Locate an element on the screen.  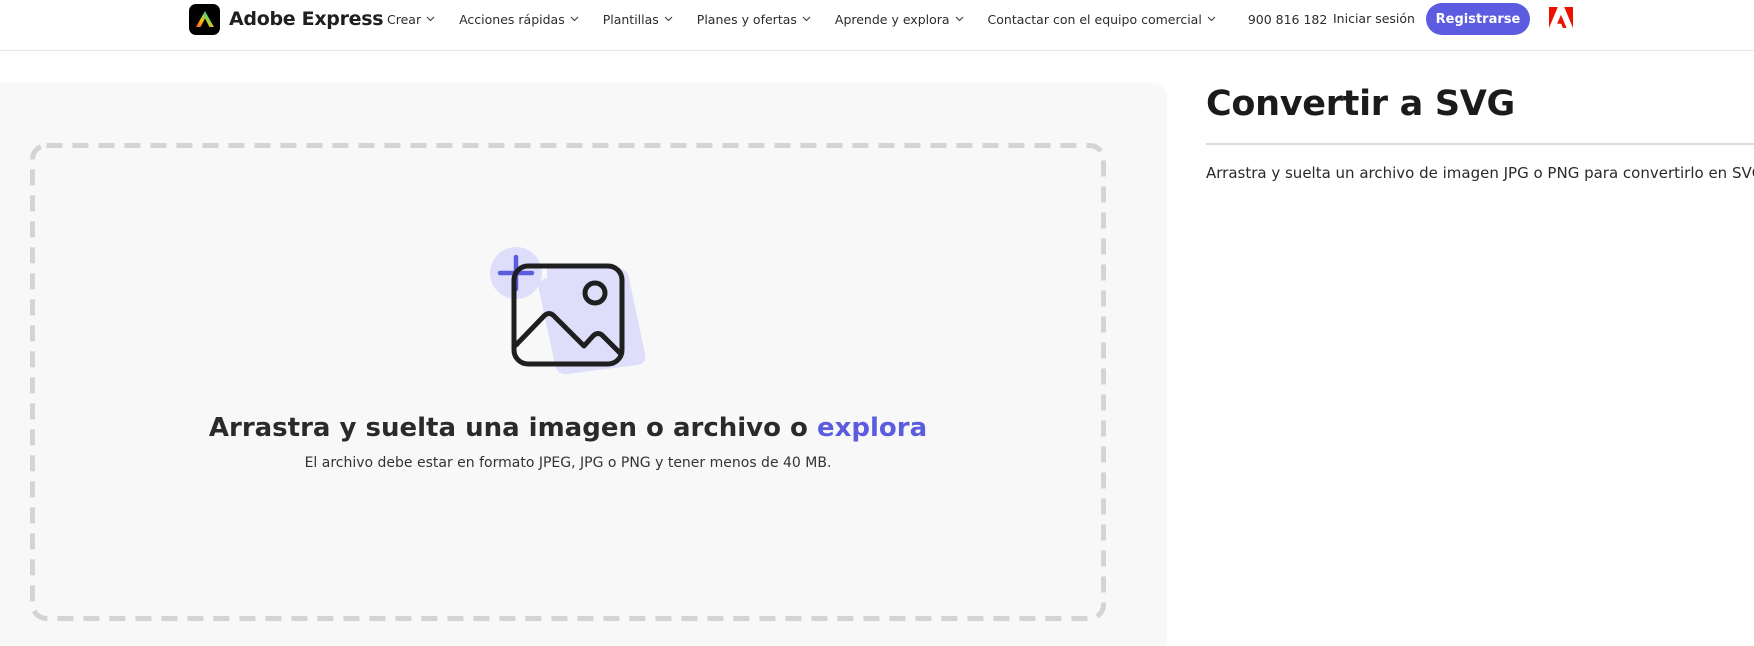
page-title: Convertir a SVG is located at coordinates (1360, 104).